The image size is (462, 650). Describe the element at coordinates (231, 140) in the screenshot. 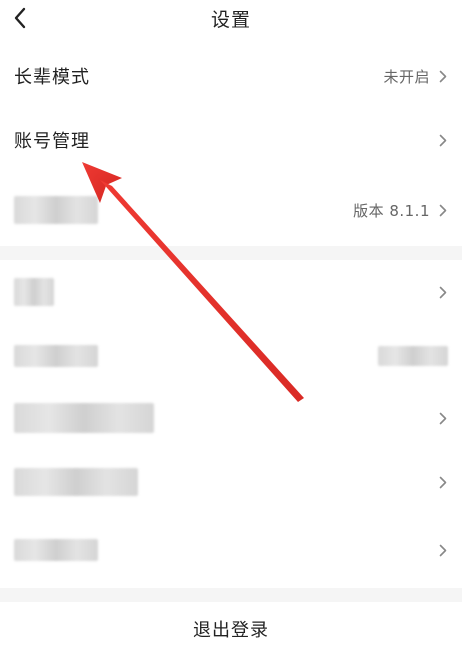

I see `settings-row-account-management: 账号管理` at that location.